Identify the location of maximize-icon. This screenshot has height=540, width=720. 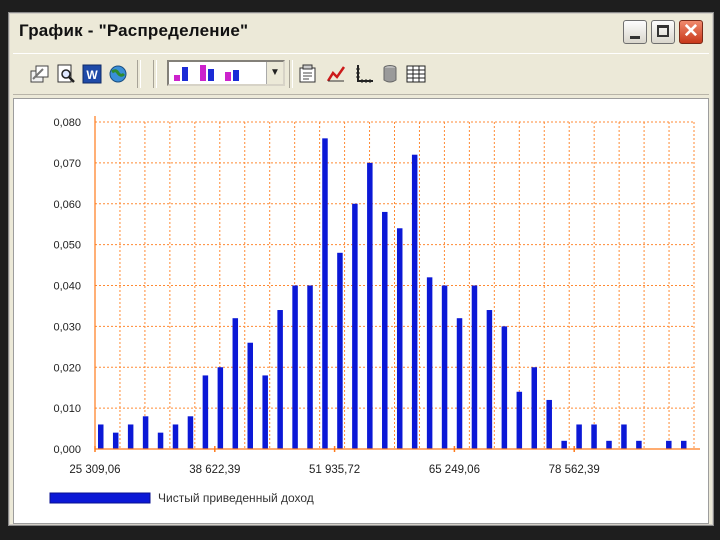
(663, 31).